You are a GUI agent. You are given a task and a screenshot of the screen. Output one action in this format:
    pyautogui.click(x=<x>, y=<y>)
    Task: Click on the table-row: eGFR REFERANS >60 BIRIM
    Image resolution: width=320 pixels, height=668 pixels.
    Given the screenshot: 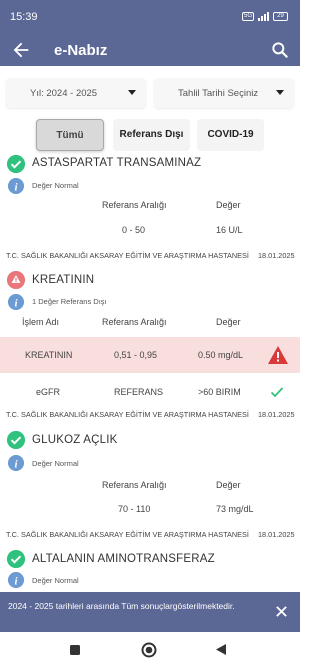 What is the action you would take?
    pyautogui.click(x=150, y=392)
    